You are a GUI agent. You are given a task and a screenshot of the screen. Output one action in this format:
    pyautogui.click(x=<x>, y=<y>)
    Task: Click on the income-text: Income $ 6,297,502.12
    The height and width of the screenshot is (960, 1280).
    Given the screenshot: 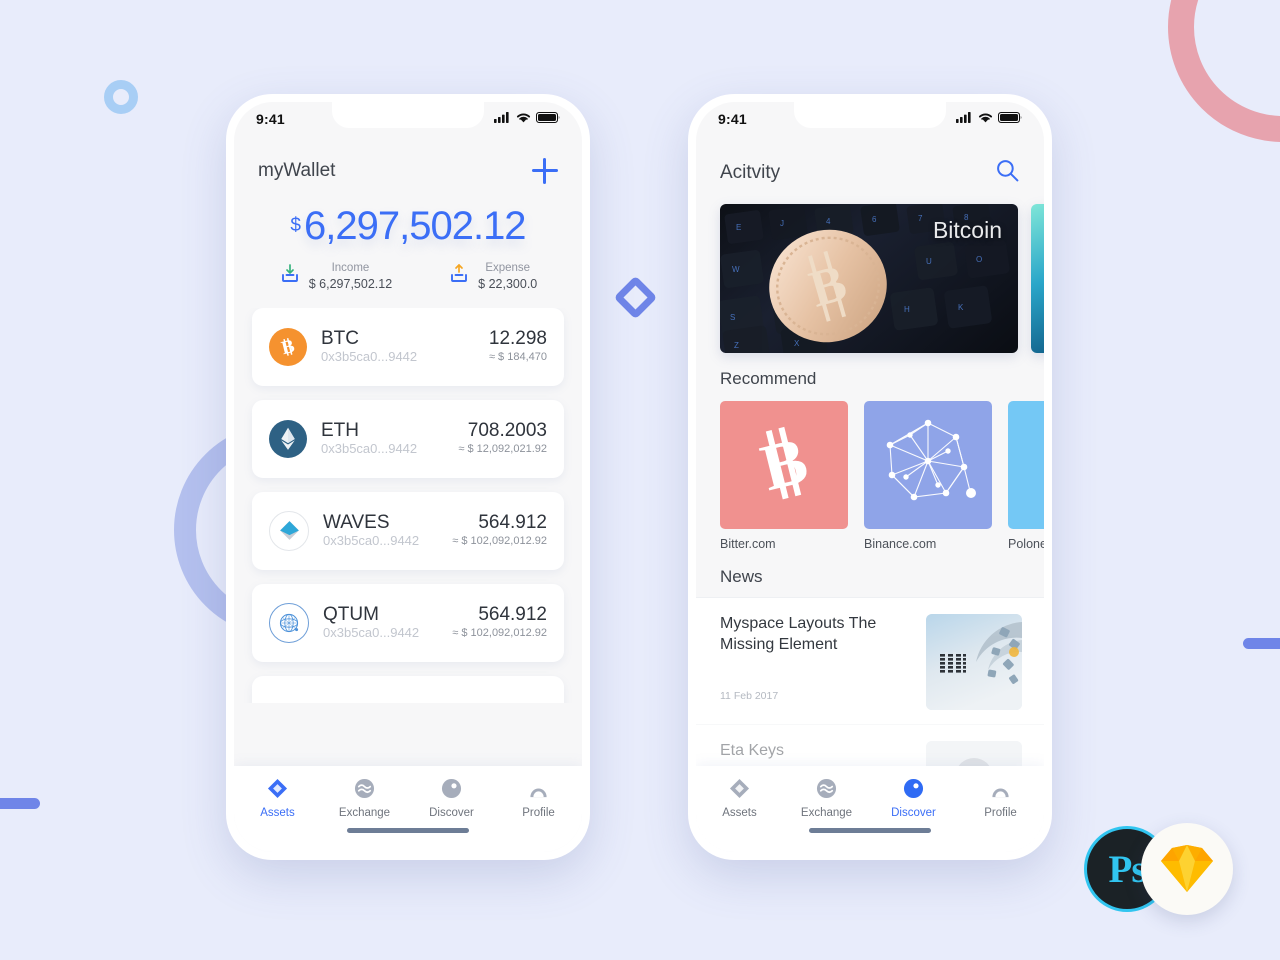 What is the action you would take?
    pyautogui.click(x=350, y=276)
    